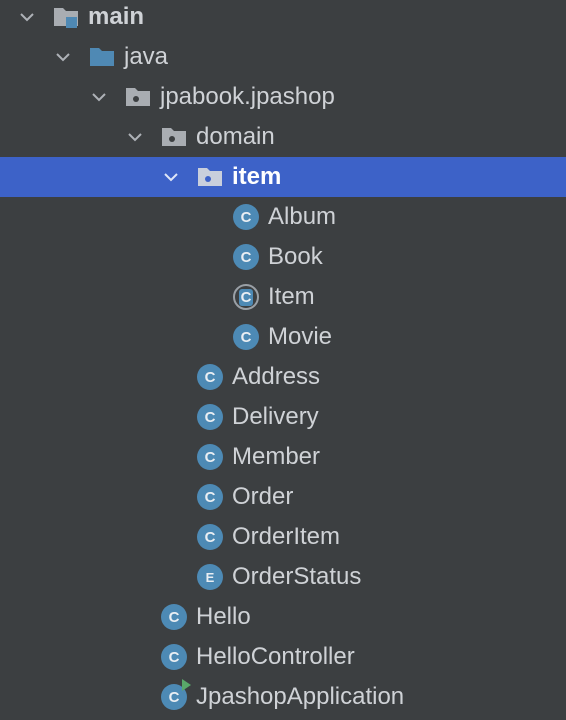 The image size is (566, 720). Describe the element at coordinates (186, 685) in the screenshot. I see `run-badge-icon` at that location.